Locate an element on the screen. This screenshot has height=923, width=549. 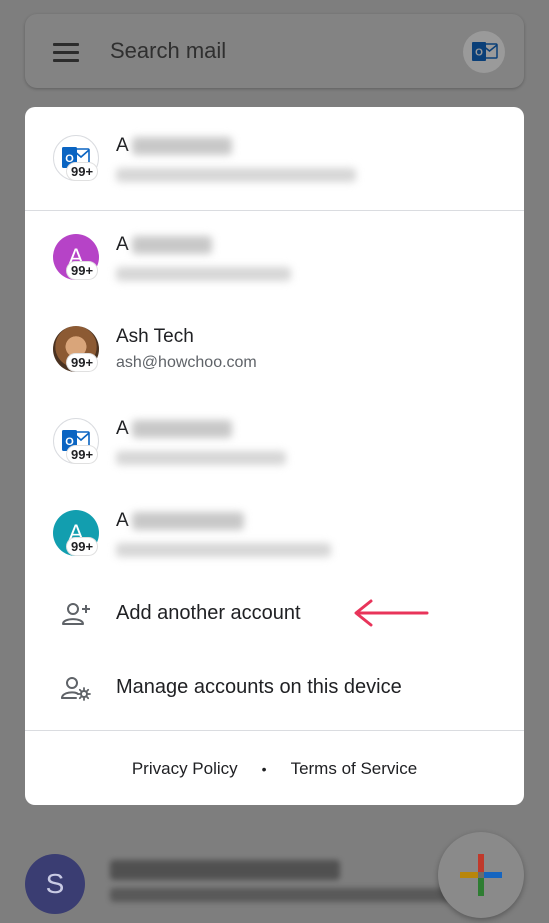
privacy-policy-link: Privacy Policy is located at coordinates (185, 769).